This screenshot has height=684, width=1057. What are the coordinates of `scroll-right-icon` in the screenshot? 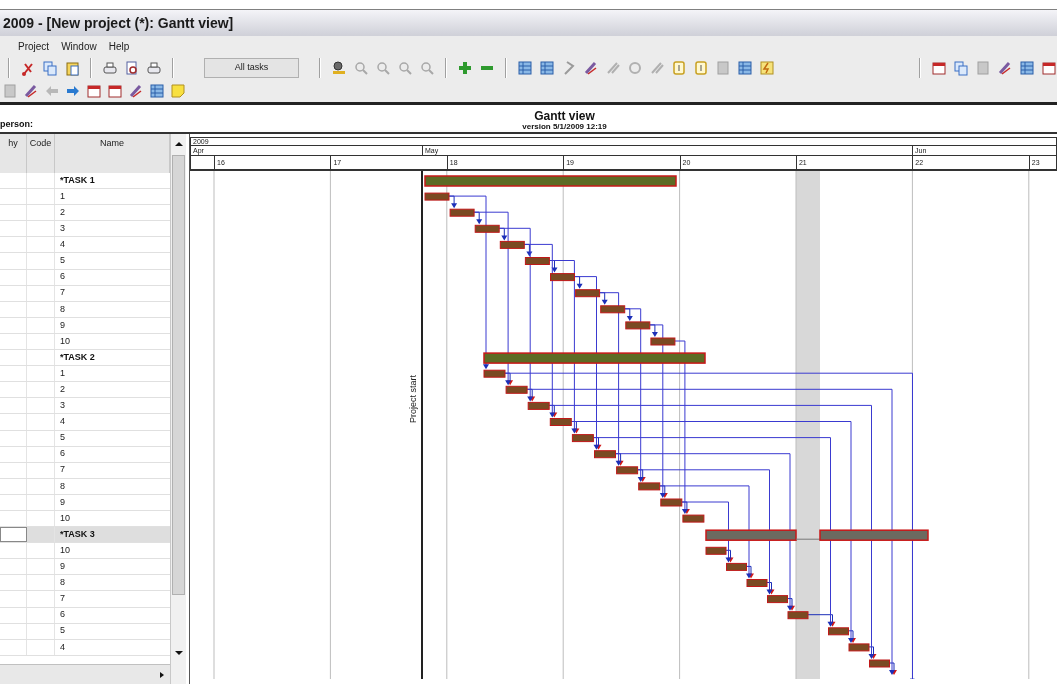 It's located at (162, 674).